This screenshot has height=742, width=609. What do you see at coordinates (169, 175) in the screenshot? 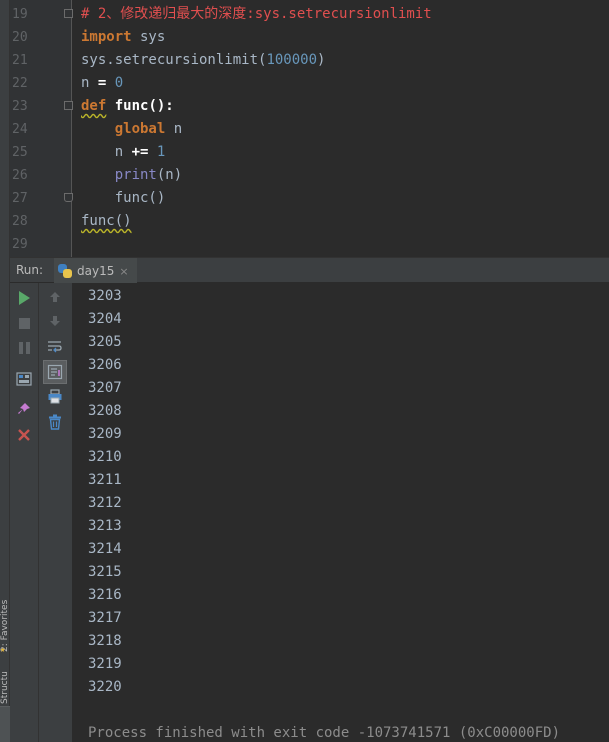
I see `call-args: (n)` at bounding box center [169, 175].